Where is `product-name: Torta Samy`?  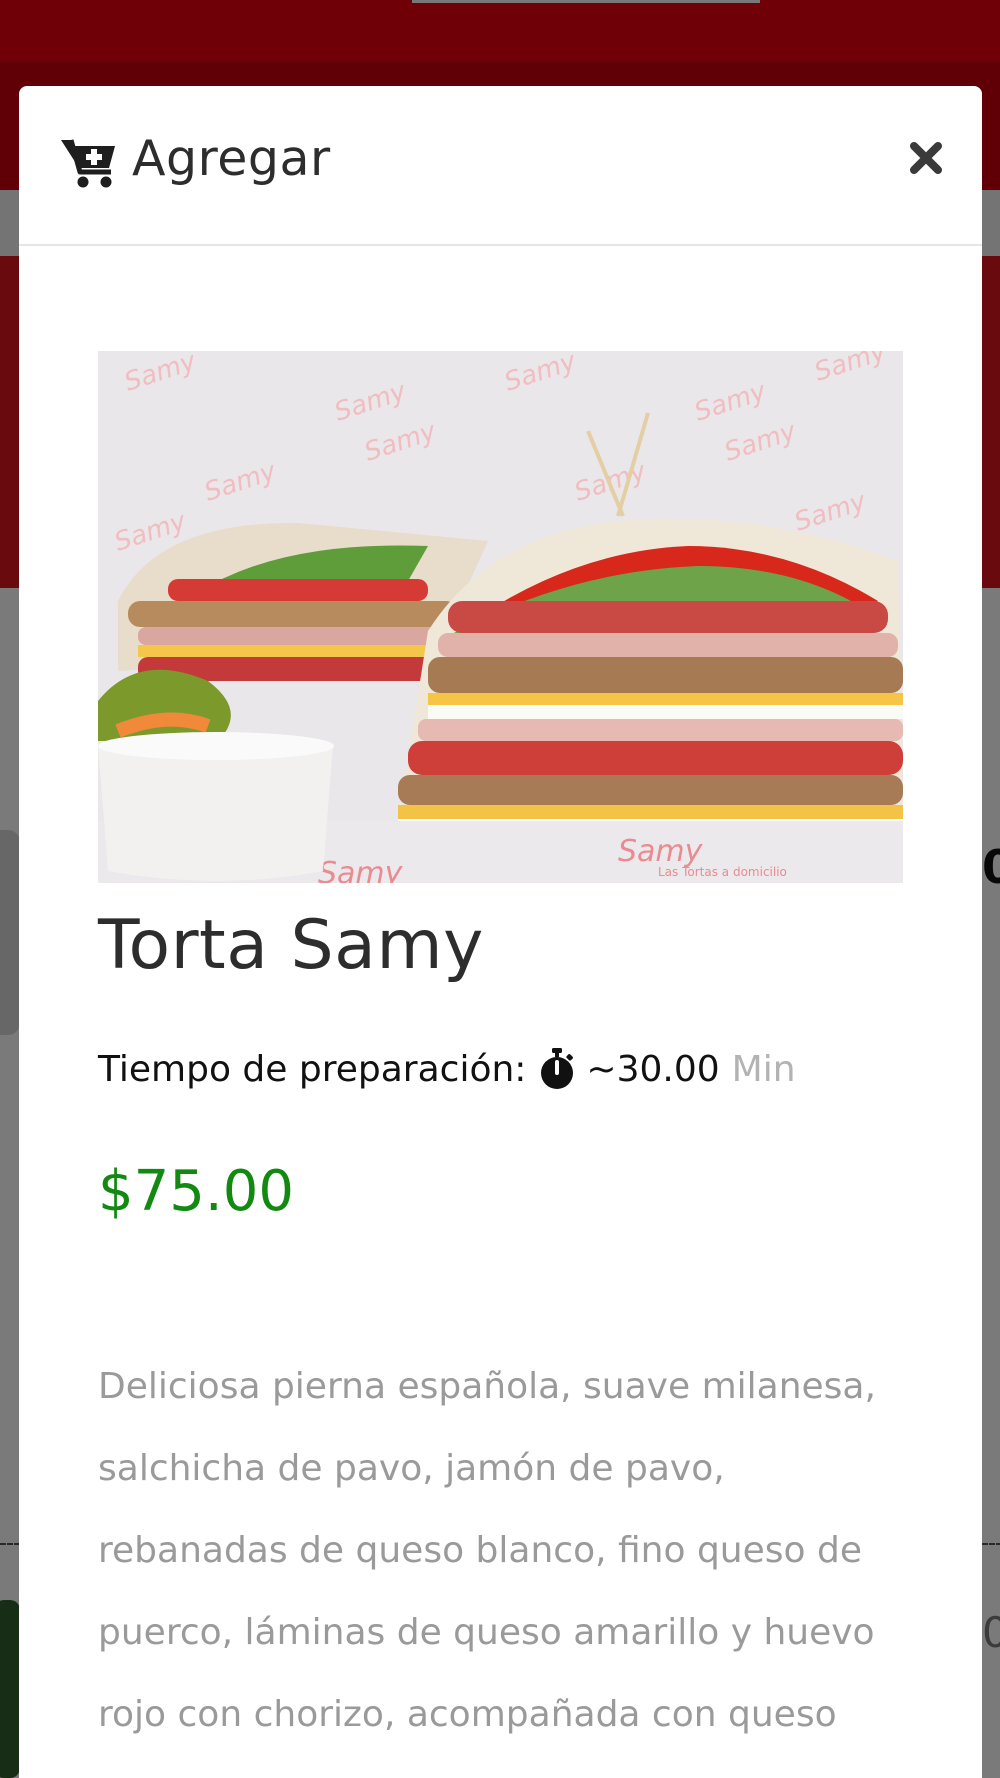
product-name: Torta Samy is located at coordinates (291, 945).